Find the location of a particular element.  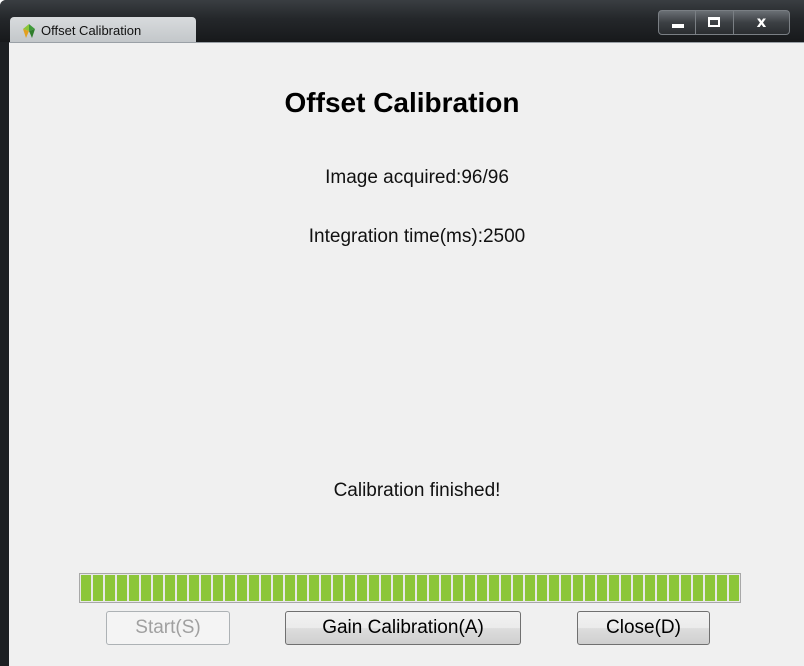

calibration-status-text: Calibration finished! is located at coordinates (417, 490).